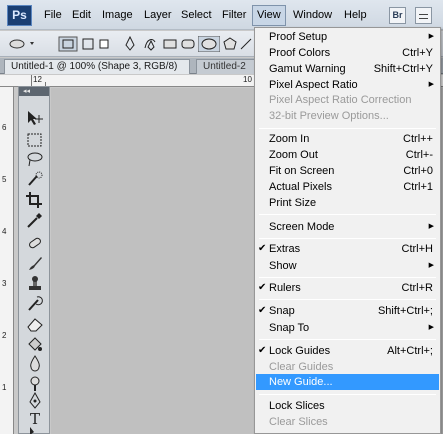 The image size is (443, 434). What do you see at coordinates (293, 203) in the screenshot?
I see `menu-item-label: Print Size` at bounding box center [293, 203].